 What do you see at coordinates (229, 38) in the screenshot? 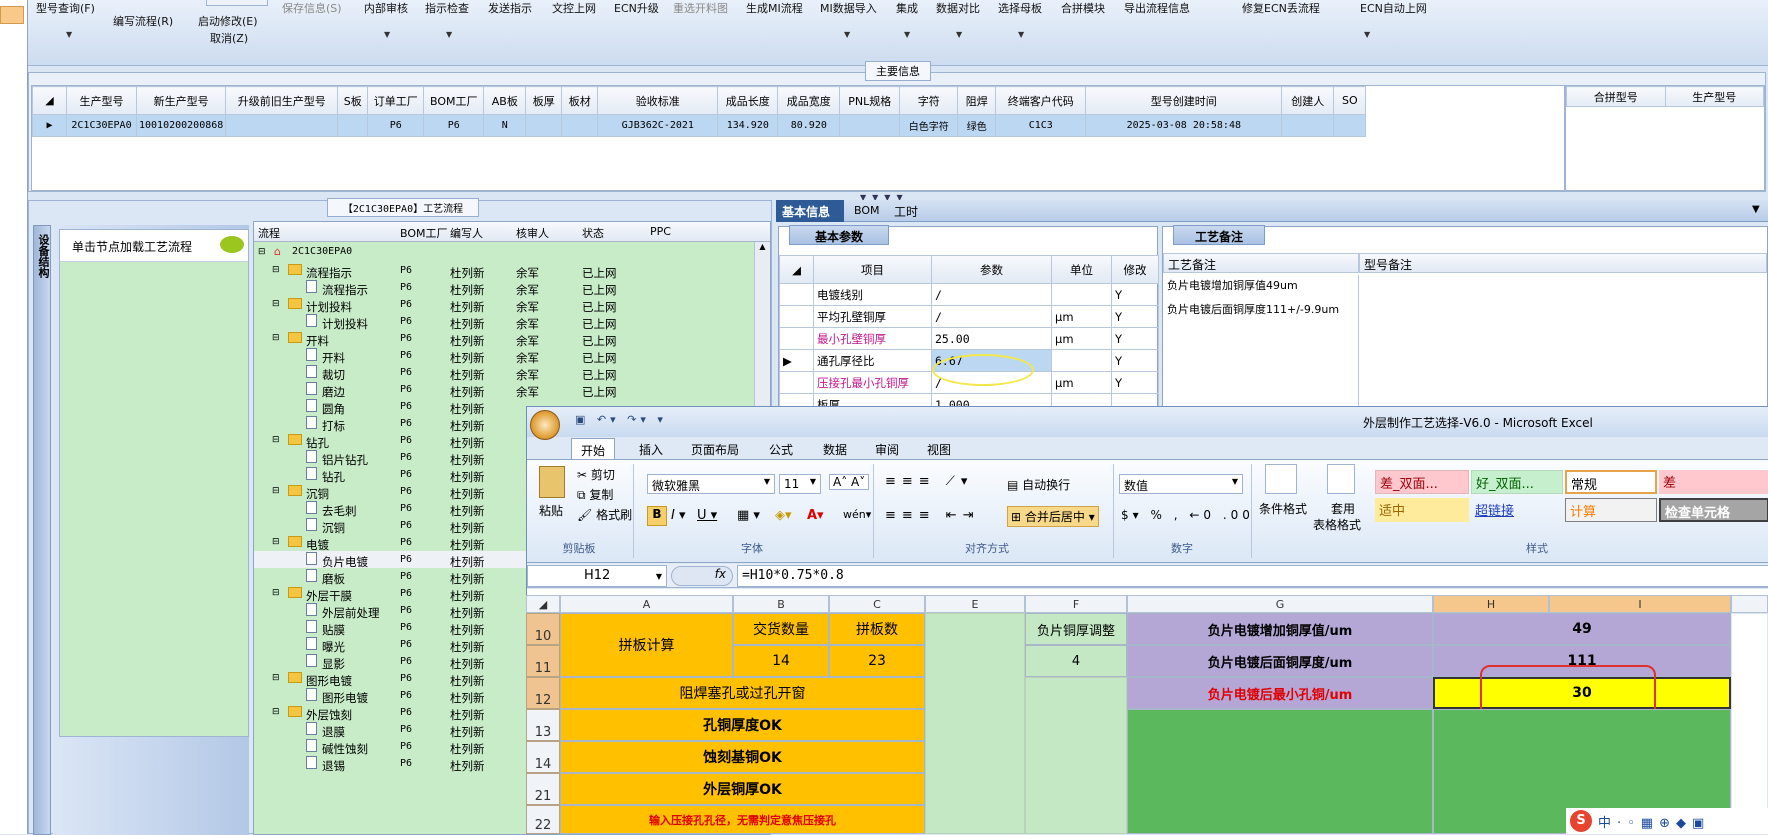
I see `cancel-button: 取消(Z)` at bounding box center [229, 38].